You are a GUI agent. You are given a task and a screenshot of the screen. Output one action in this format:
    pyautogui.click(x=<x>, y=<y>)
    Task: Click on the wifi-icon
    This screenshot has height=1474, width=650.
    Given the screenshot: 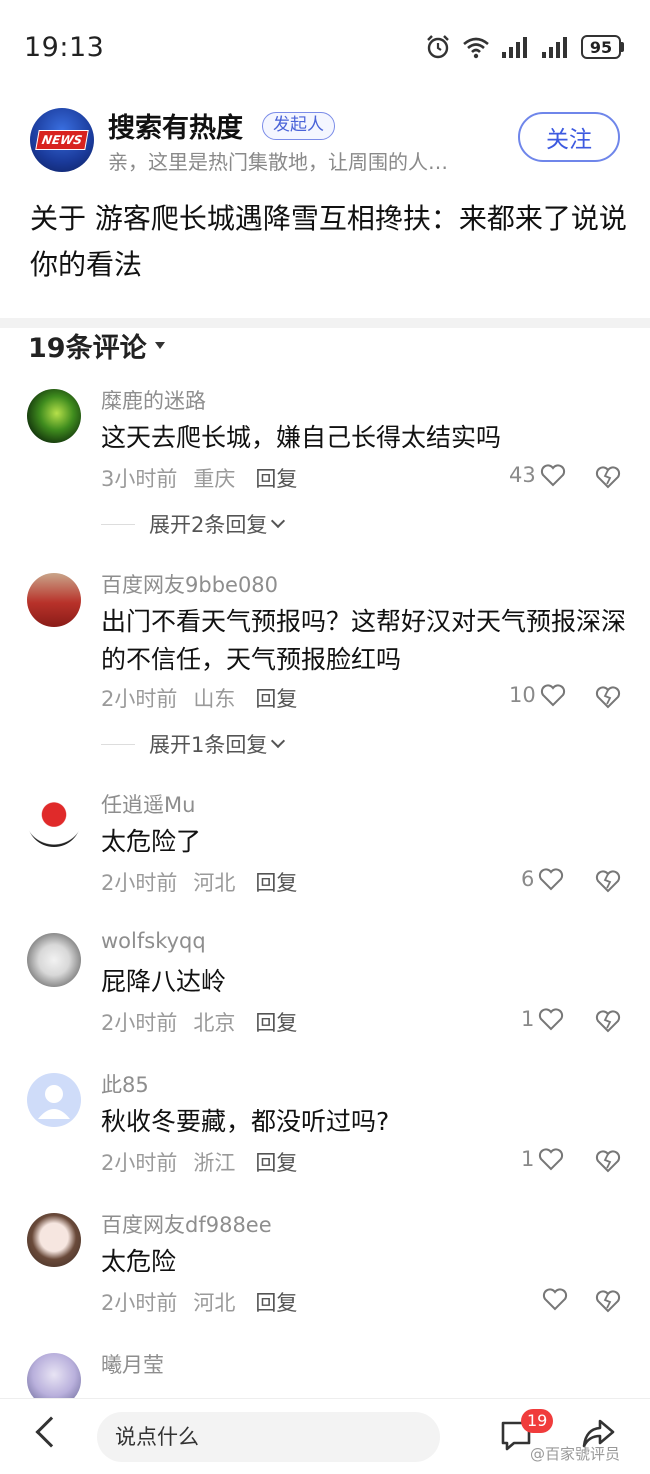 What is the action you would take?
    pyautogui.click(x=476, y=48)
    